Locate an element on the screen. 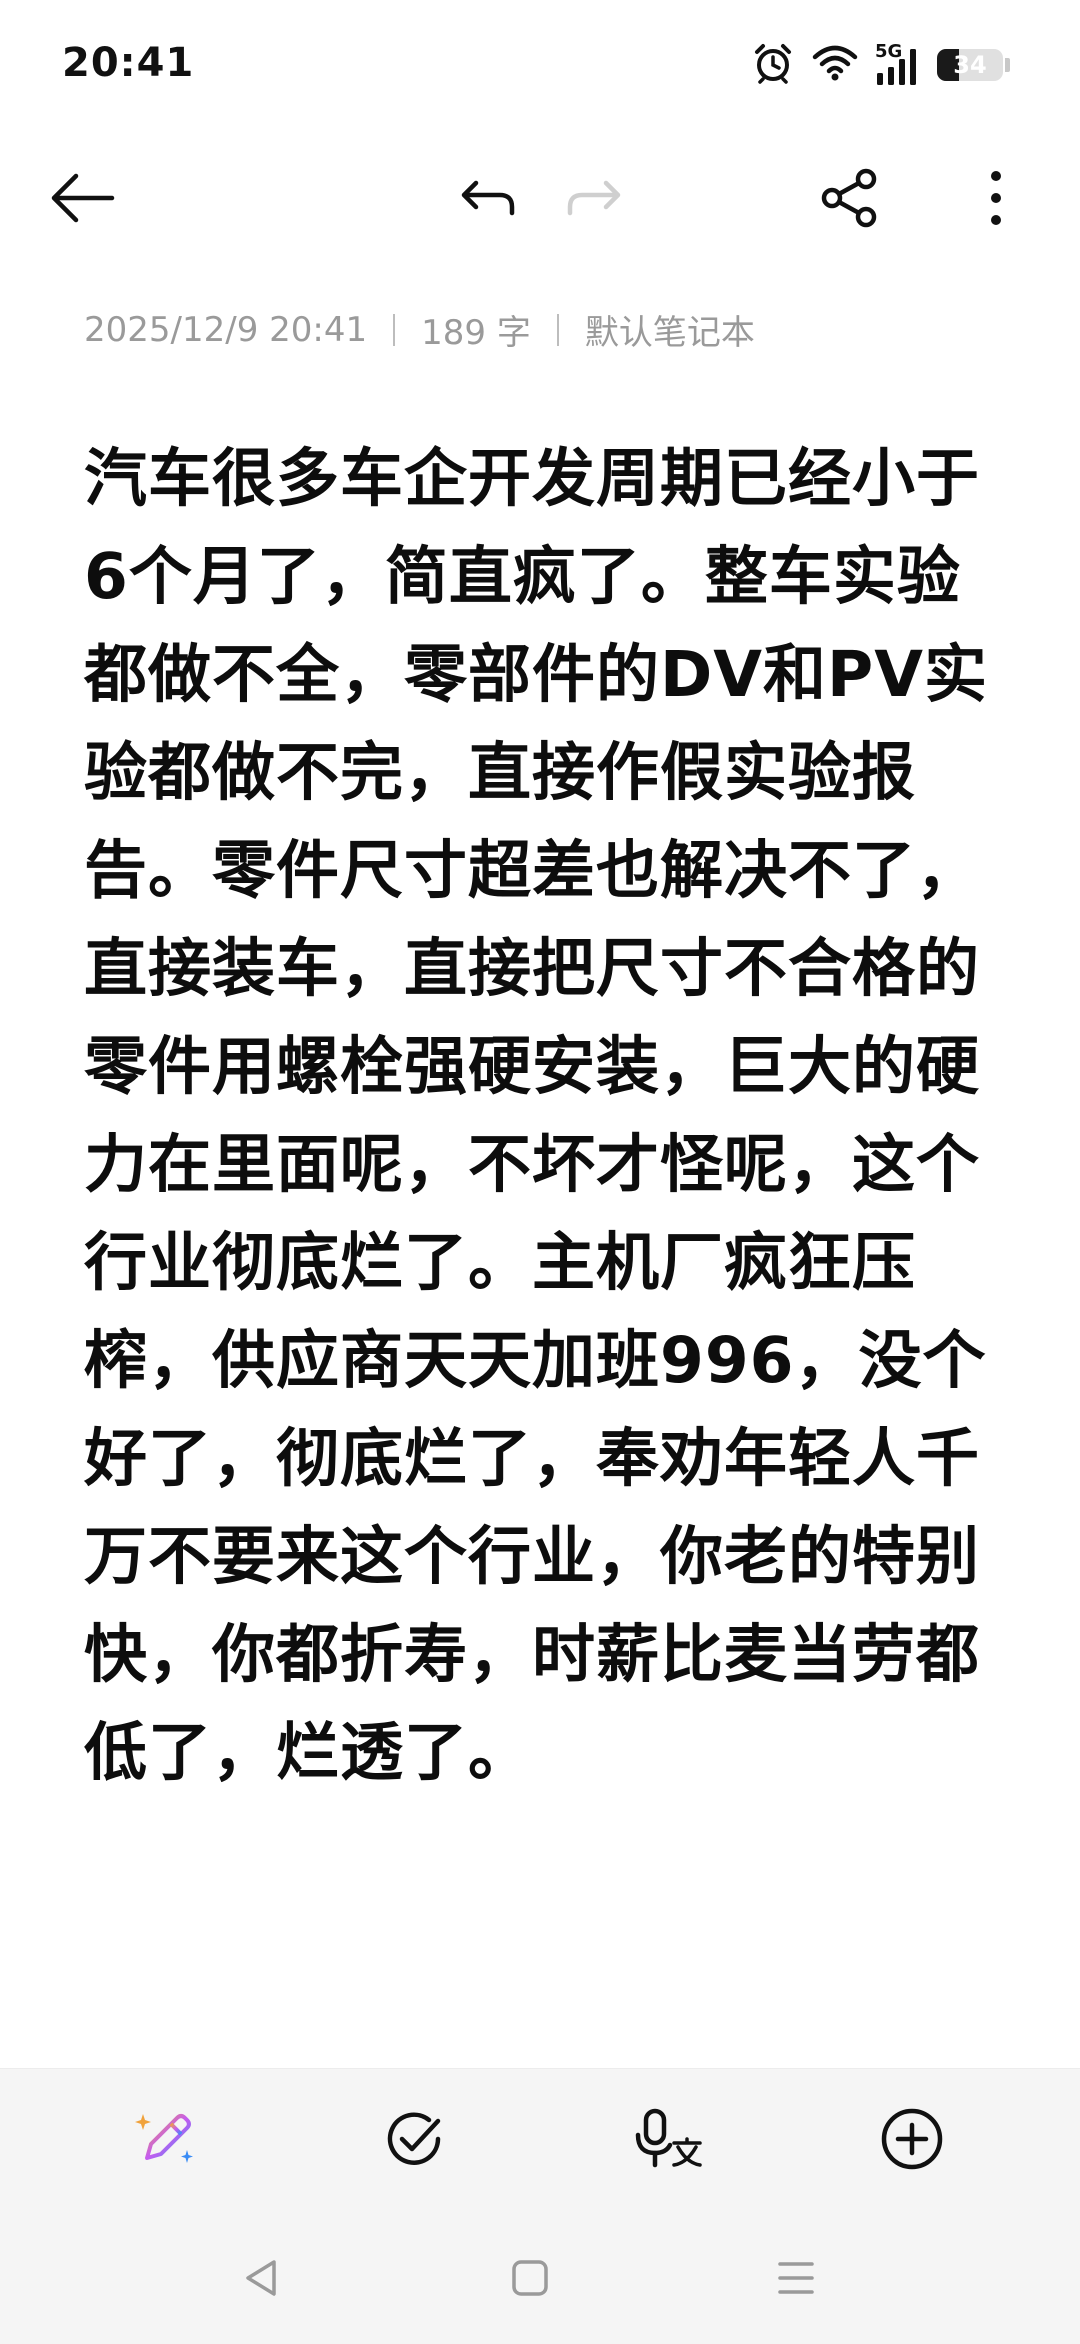 Image resolution: width=1080 pixels, height=2344 pixels. nav-back-button is located at coordinates (262, 2280).